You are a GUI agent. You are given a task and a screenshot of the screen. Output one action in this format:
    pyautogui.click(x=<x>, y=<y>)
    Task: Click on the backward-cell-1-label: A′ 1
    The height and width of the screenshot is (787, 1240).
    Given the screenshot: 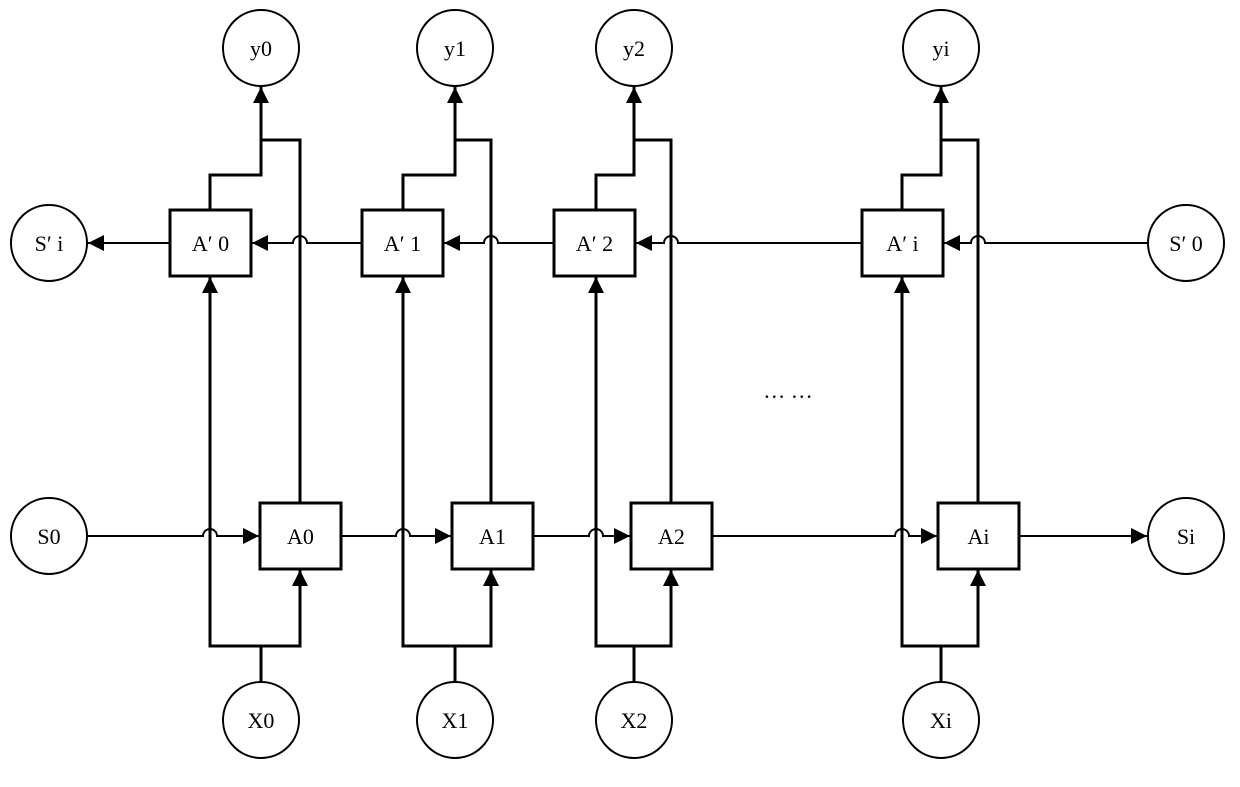 What is the action you would take?
    pyautogui.click(x=402, y=243)
    